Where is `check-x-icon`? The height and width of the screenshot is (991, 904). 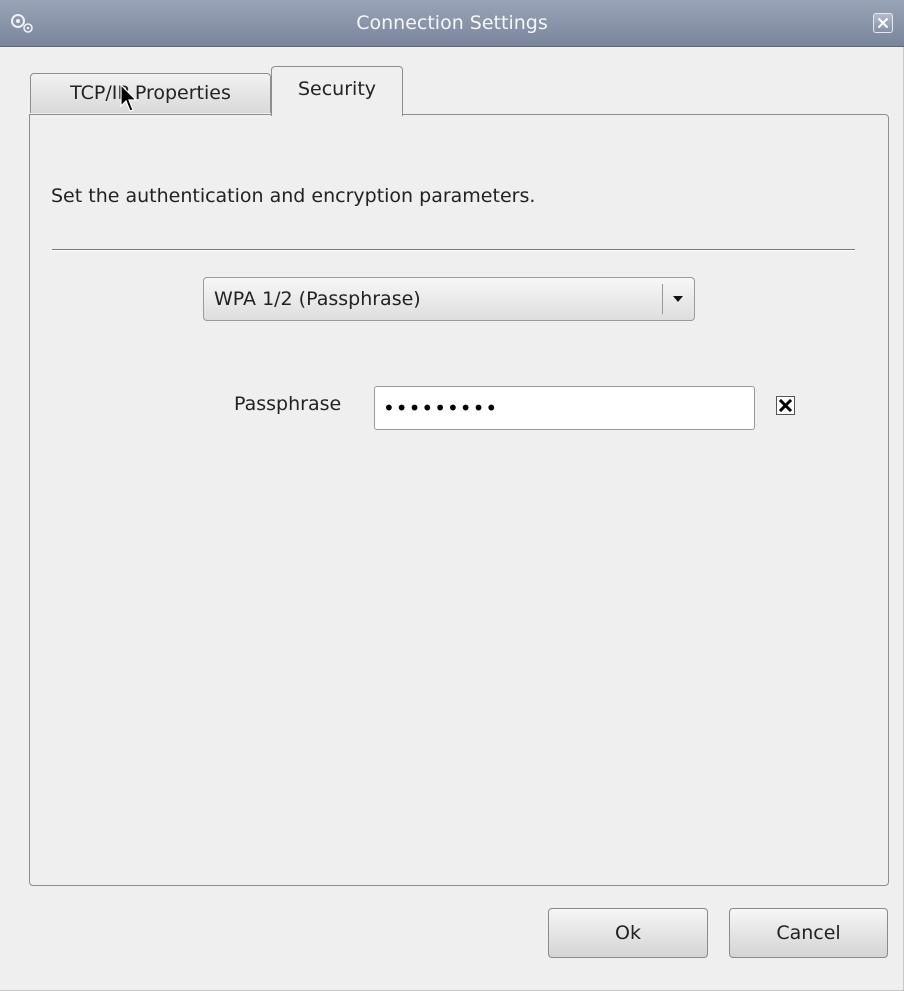 check-x-icon is located at coordinates (785, 405).